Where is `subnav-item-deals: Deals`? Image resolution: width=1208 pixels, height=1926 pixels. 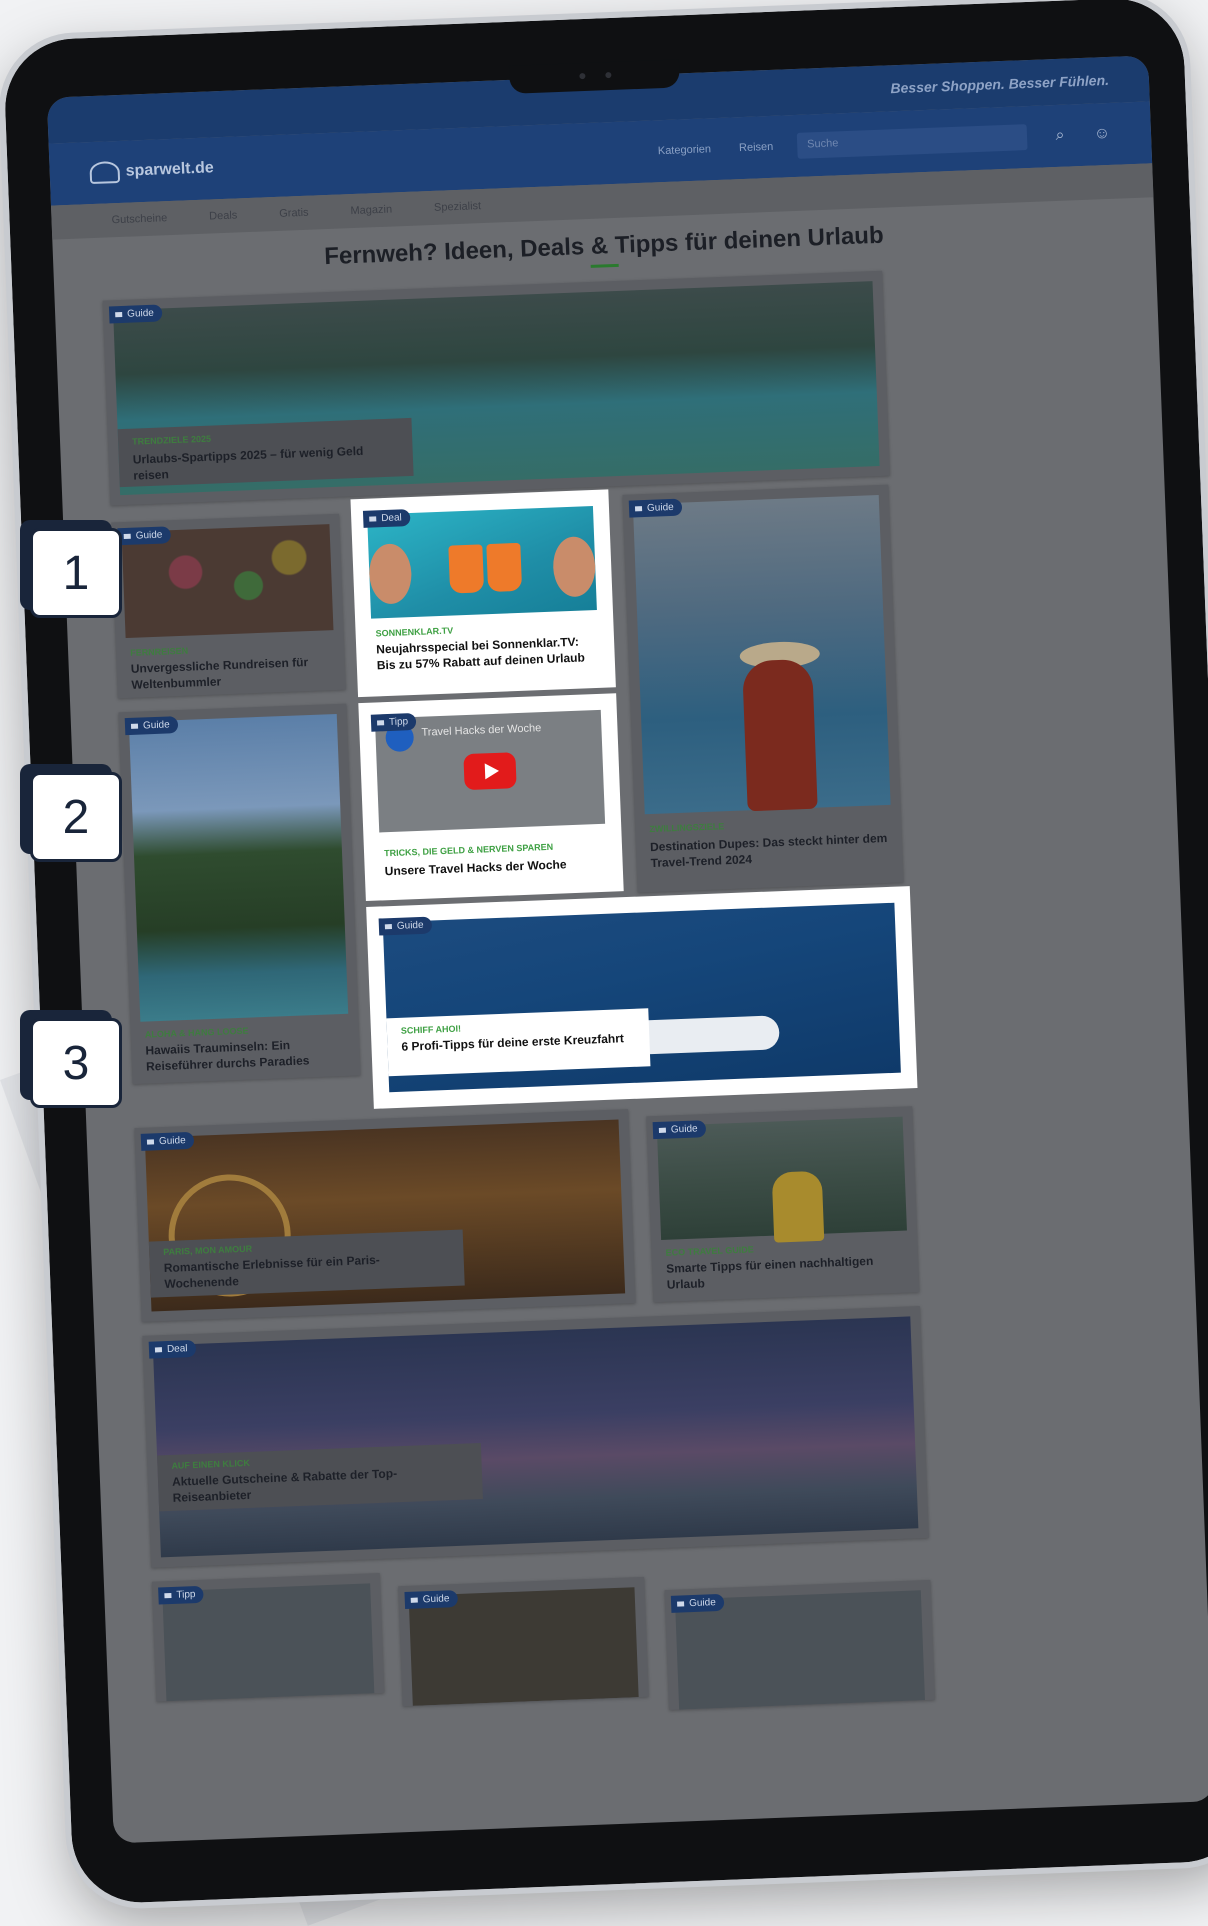
subnav-item-deals: Deals is located at coordinates (223, 215).